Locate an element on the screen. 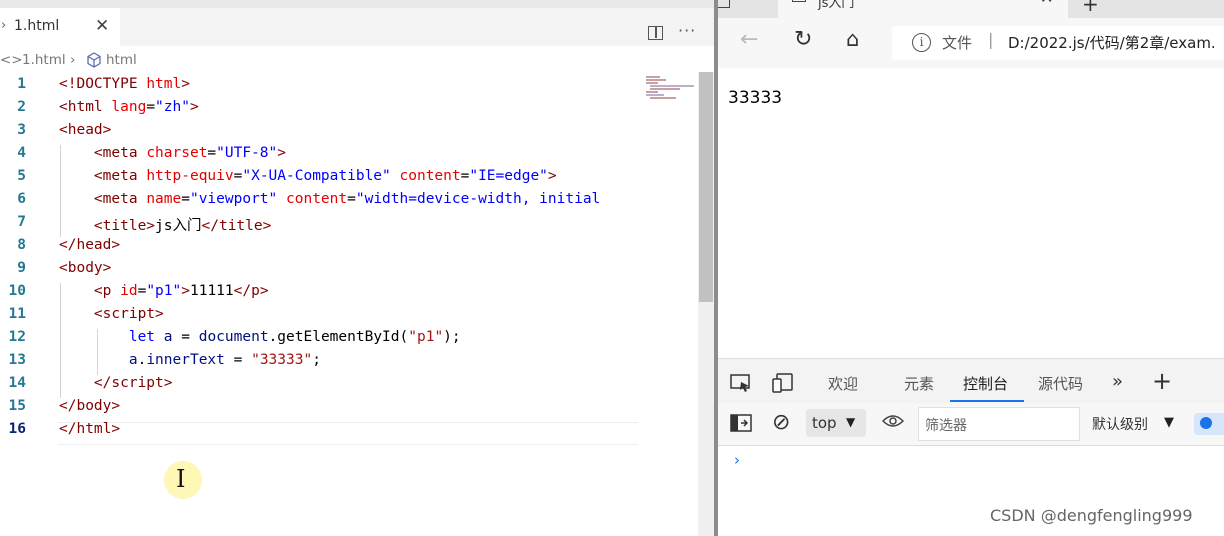 The image size is (1224, 536). code-line: 8 </head> is located at coordinates (320, 248).